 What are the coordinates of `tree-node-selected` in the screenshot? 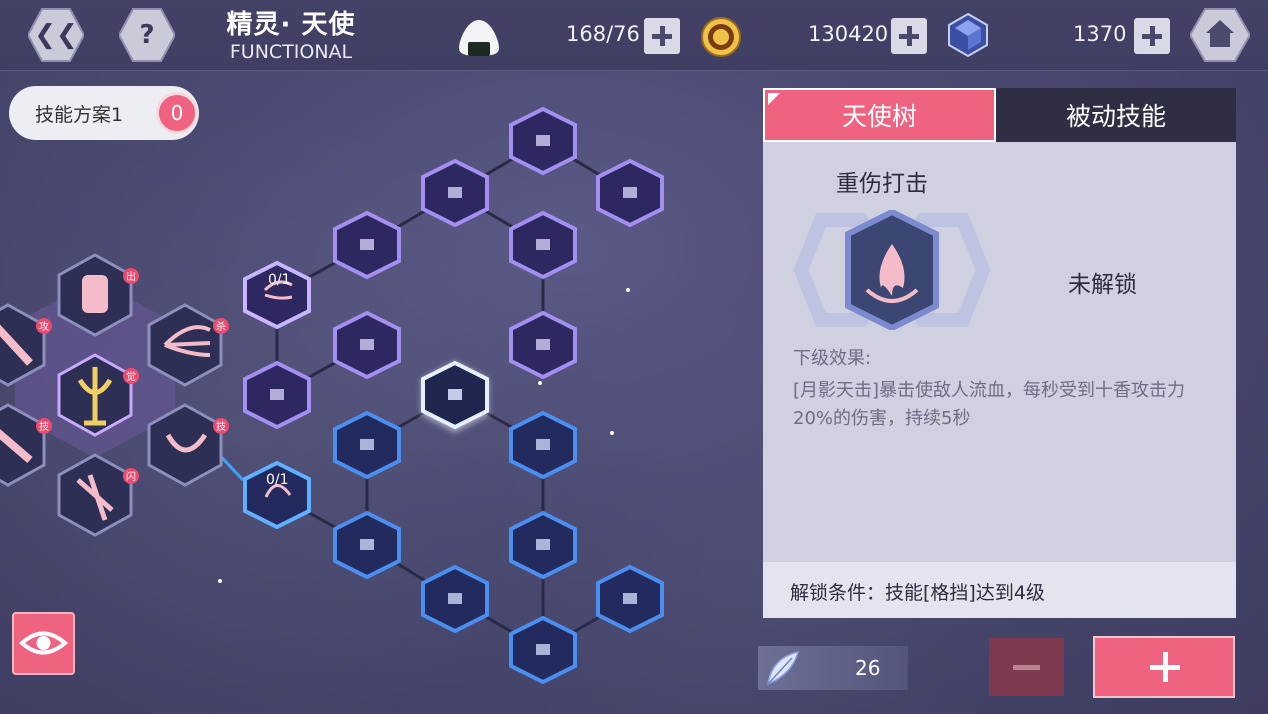 It's located at (455, 396).